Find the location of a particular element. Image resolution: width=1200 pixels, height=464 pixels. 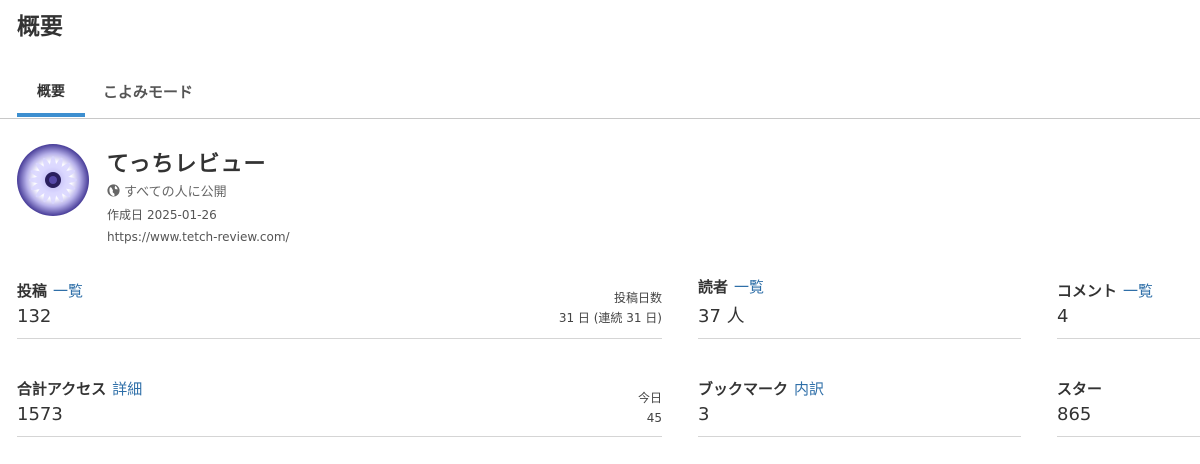

avatar is located at coordinates (53, 180).